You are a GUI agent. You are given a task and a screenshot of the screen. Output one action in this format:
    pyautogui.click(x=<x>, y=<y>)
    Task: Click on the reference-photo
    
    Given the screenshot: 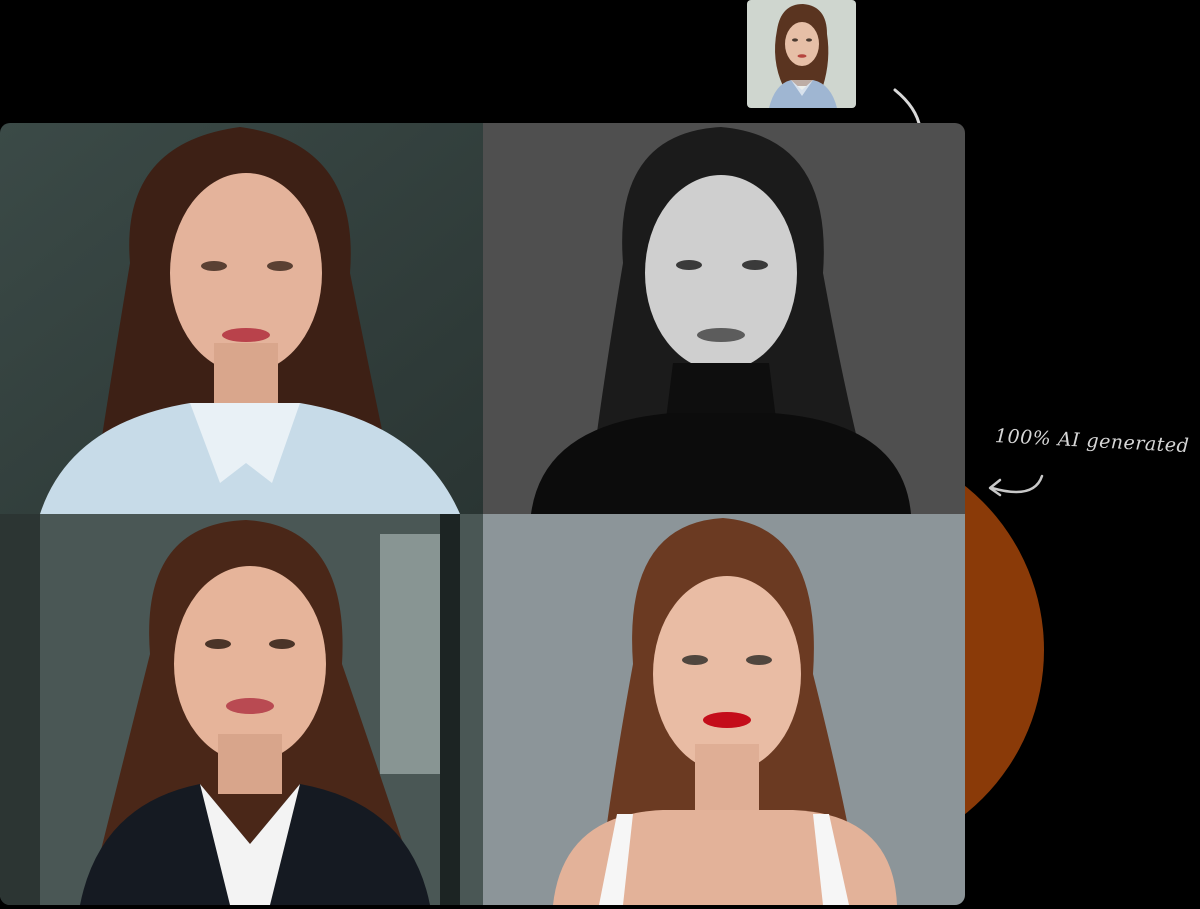 What is the action you would take?
    pyautogui.click(x=801, y=54)
    